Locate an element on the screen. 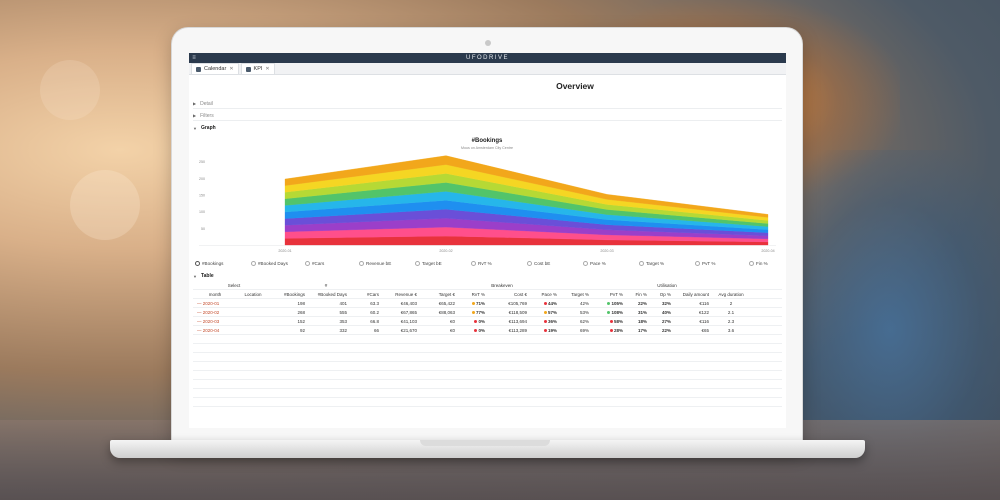 This screenshot has width=1000, height=500. column-header: Op % is located at coordinates (665, 294).